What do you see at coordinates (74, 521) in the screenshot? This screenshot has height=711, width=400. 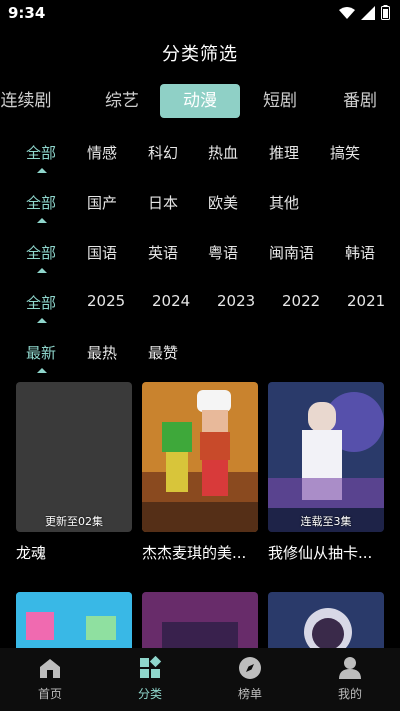 I see `episode-badge: 更新至02集` at bounding box center [74, 521].